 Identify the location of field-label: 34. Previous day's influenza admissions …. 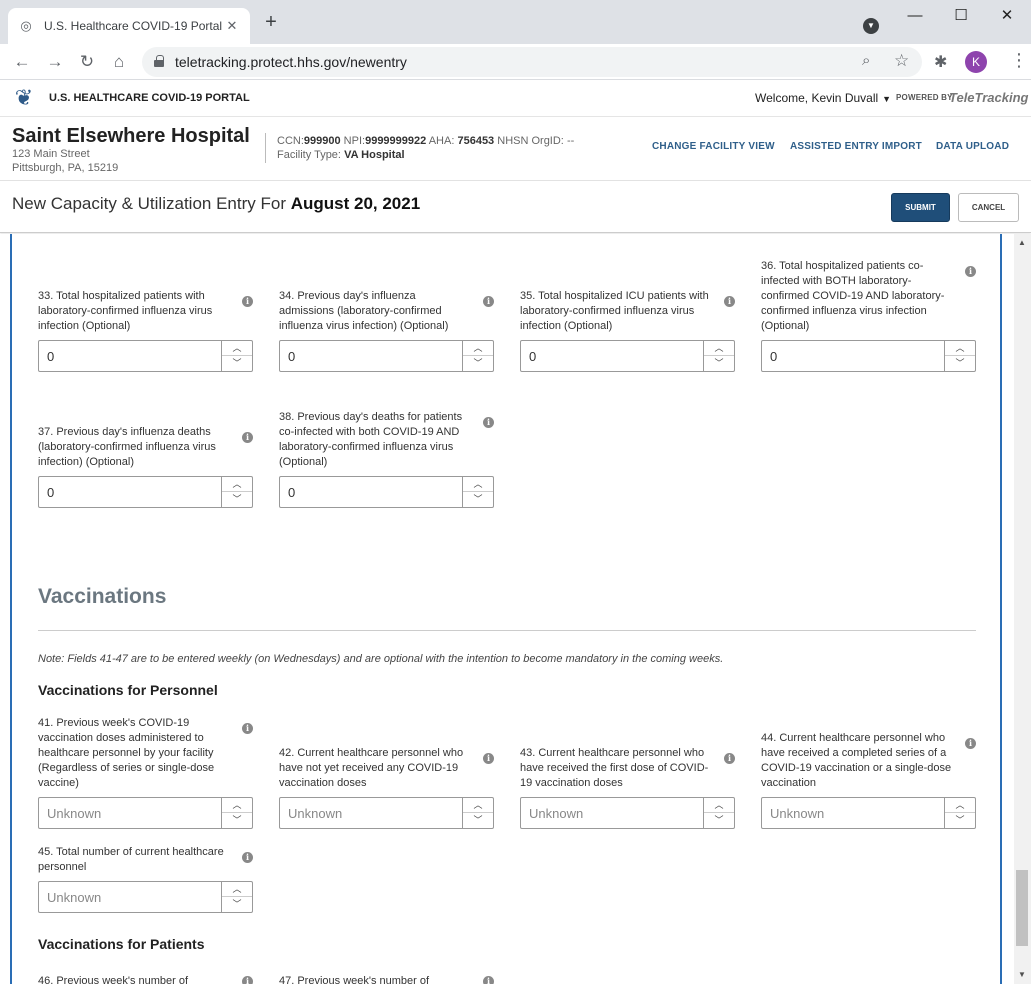
(364, 311).